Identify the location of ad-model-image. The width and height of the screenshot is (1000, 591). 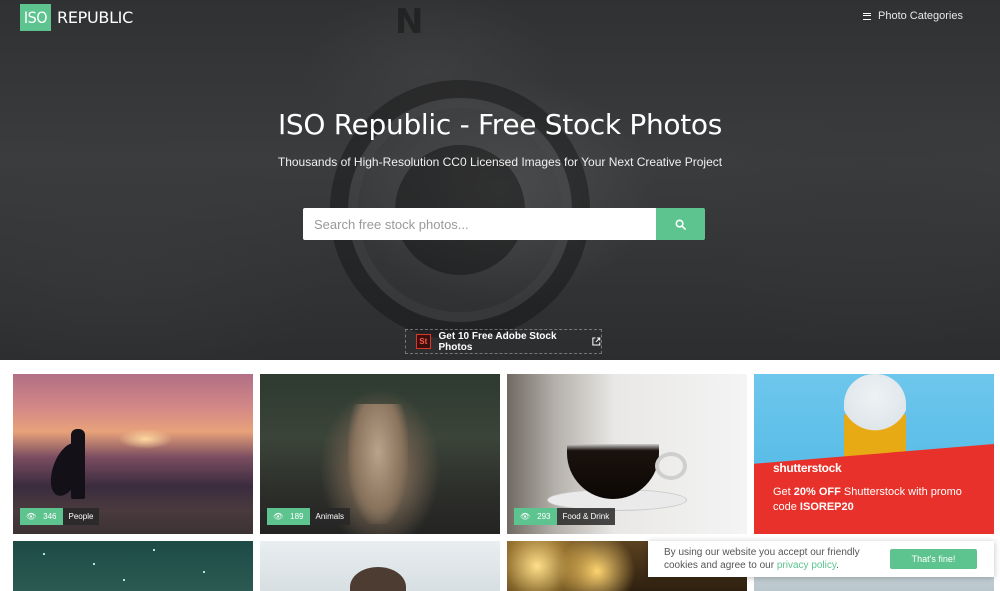
(875, 419).